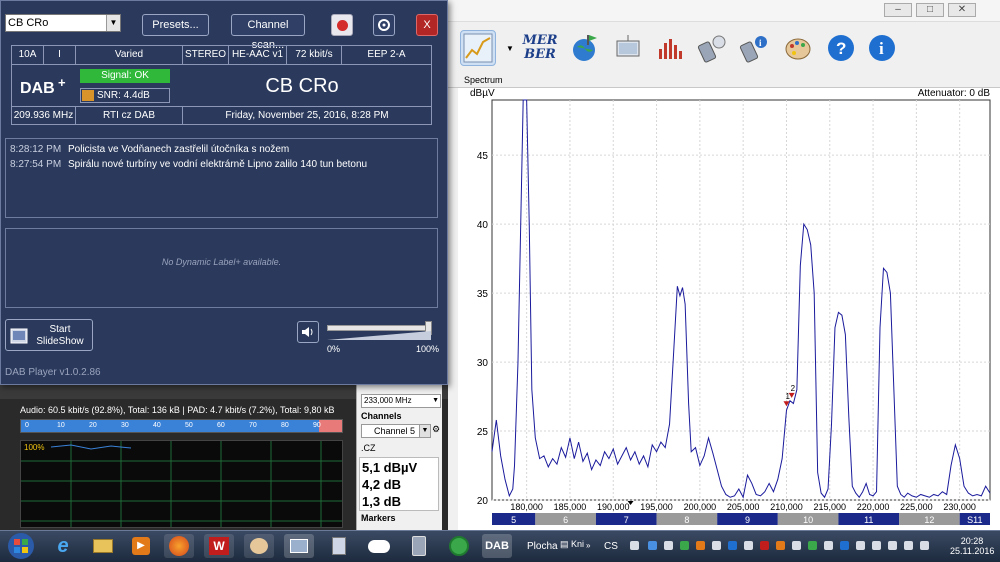 The width and height of the screenshot is (1000, 562). What do you see at coordinates (929, 520) in the screenshot?
I see `channel-band-label: 12` at bounding box center [929, 520].